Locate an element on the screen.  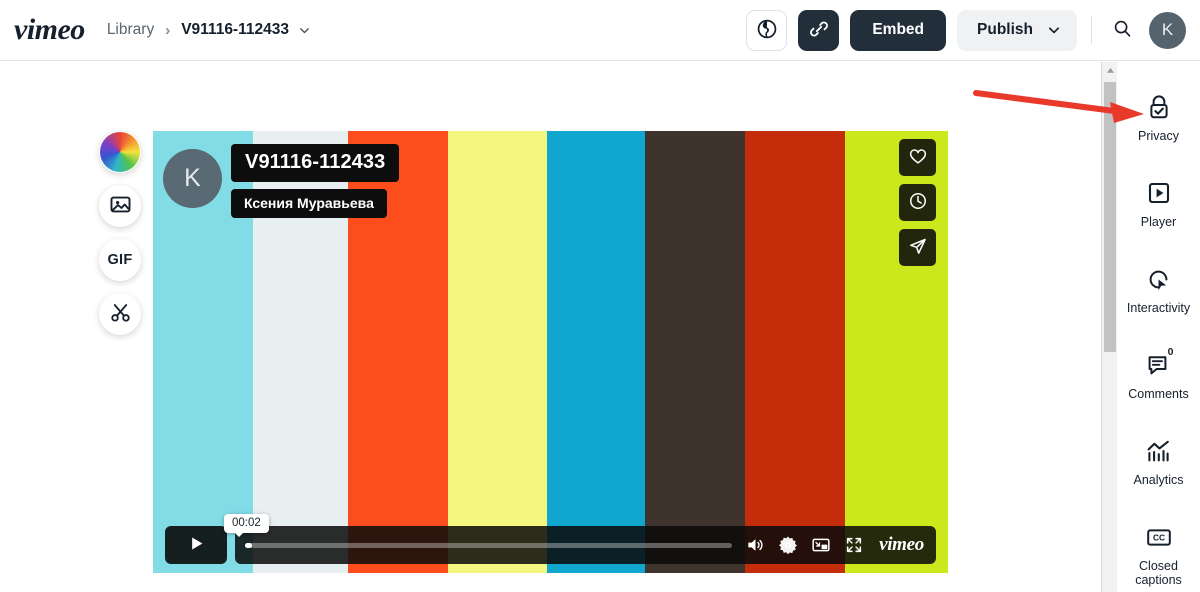
video-title-overlay: V91116-112433 Ксения Муравьева is located at coordinates (315, 181).